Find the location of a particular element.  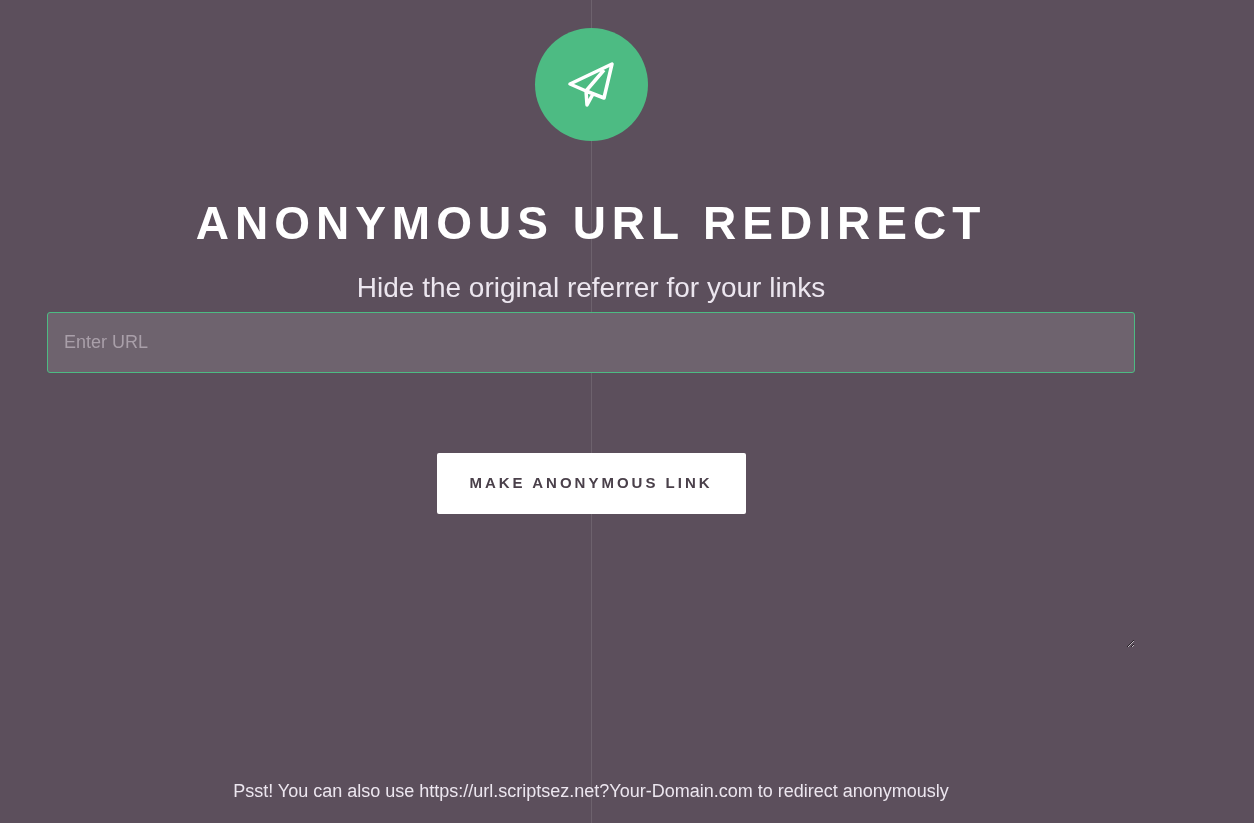

page-subtitle: Hide the original referrer for your links is located at coordinates (591, 288).